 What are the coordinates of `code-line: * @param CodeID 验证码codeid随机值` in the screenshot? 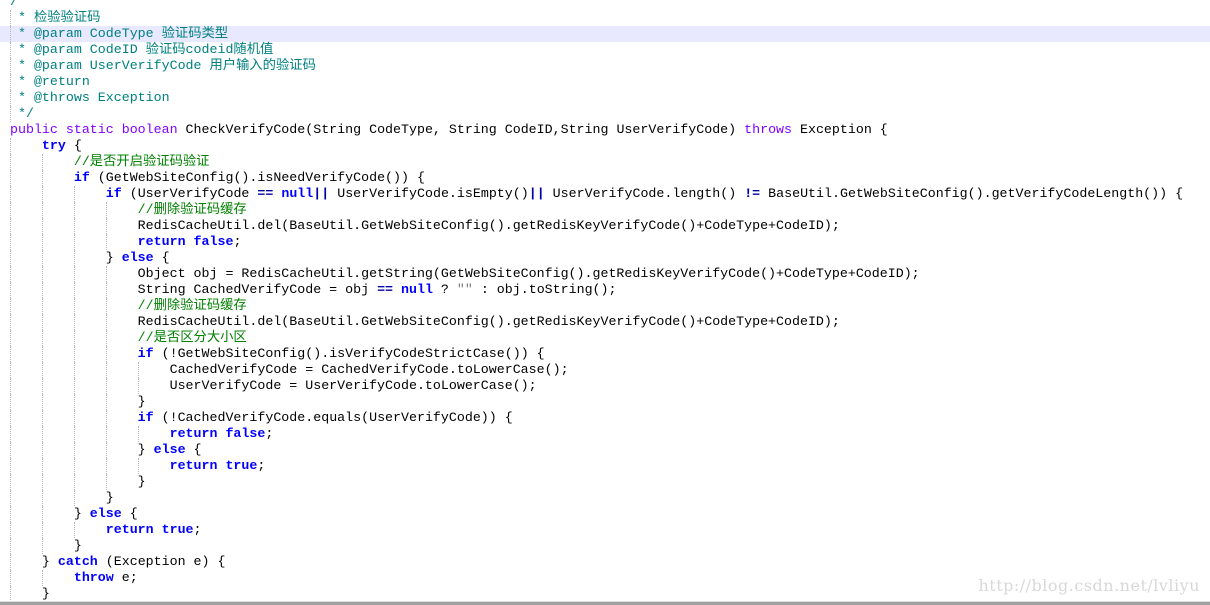 It's located at (605, 50).